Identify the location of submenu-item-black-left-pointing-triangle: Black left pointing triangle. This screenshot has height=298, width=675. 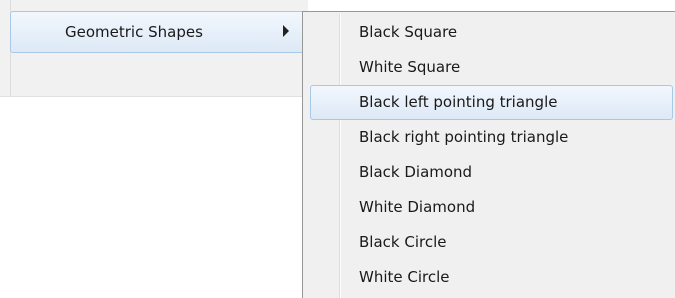
(491, 102).